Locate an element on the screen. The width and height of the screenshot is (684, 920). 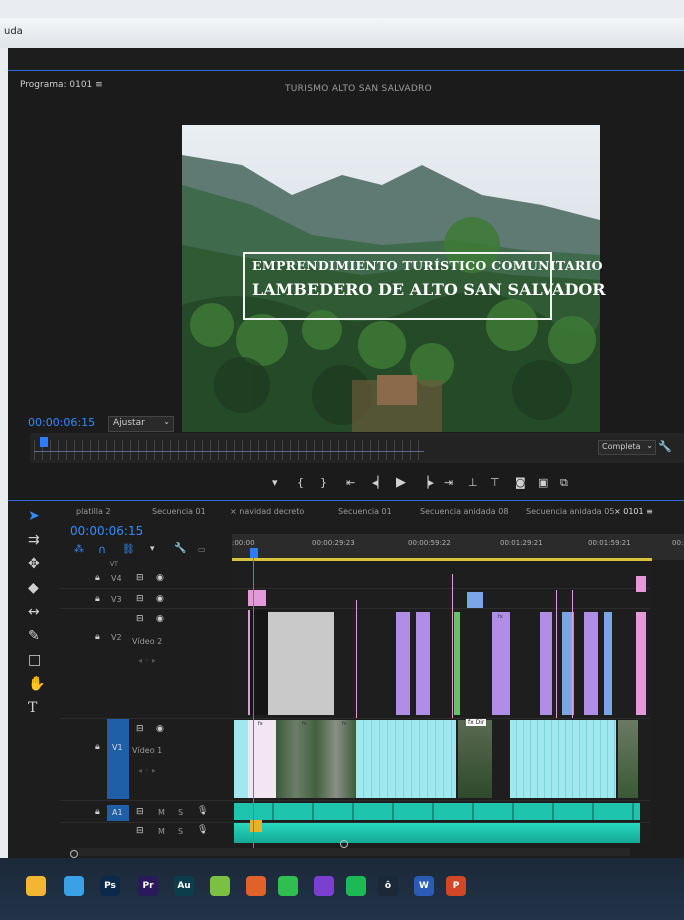
time-ruler is located at coordinates (458, 547).